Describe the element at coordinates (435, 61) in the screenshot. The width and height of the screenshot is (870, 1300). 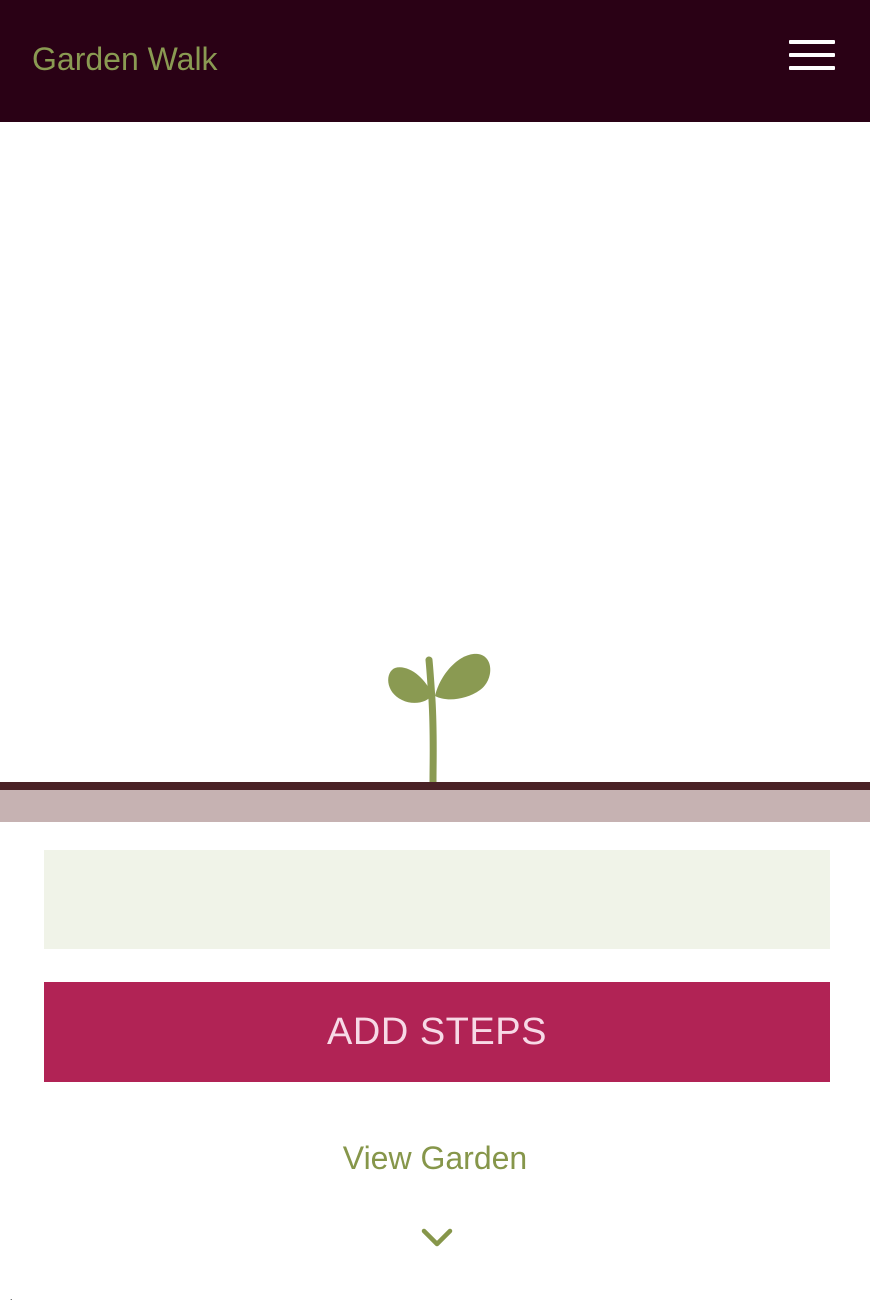
I see `top-nav-bar: Garden Walk` at that location.